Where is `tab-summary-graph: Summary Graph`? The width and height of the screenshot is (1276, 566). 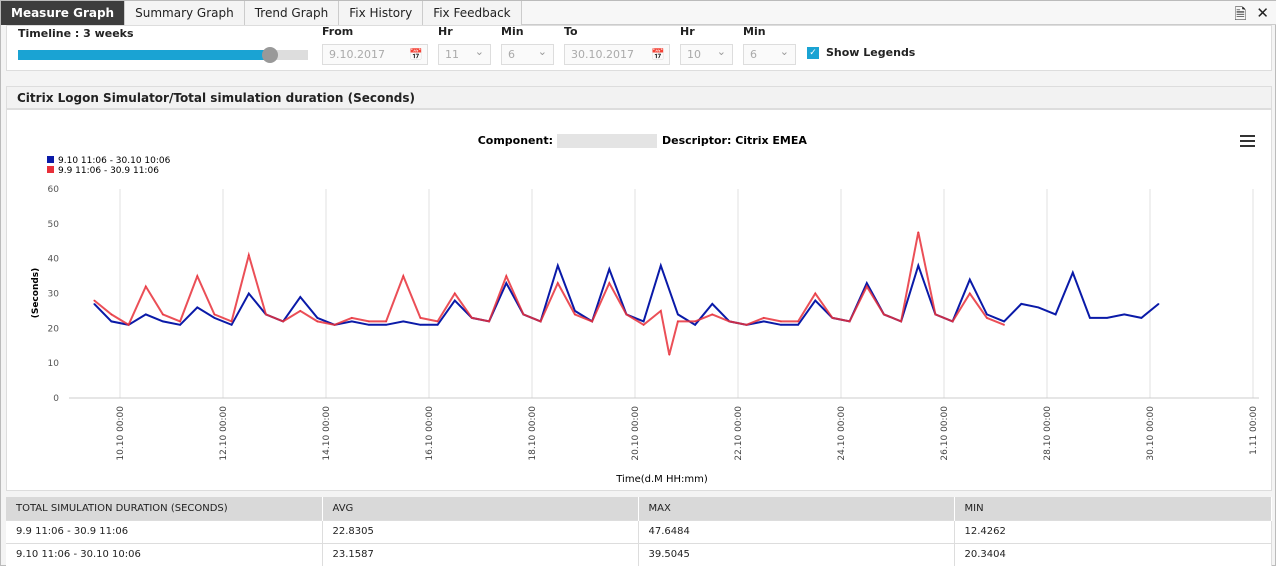
tab-summary-graph: Summary Graph is located at coordinates (185, 13).